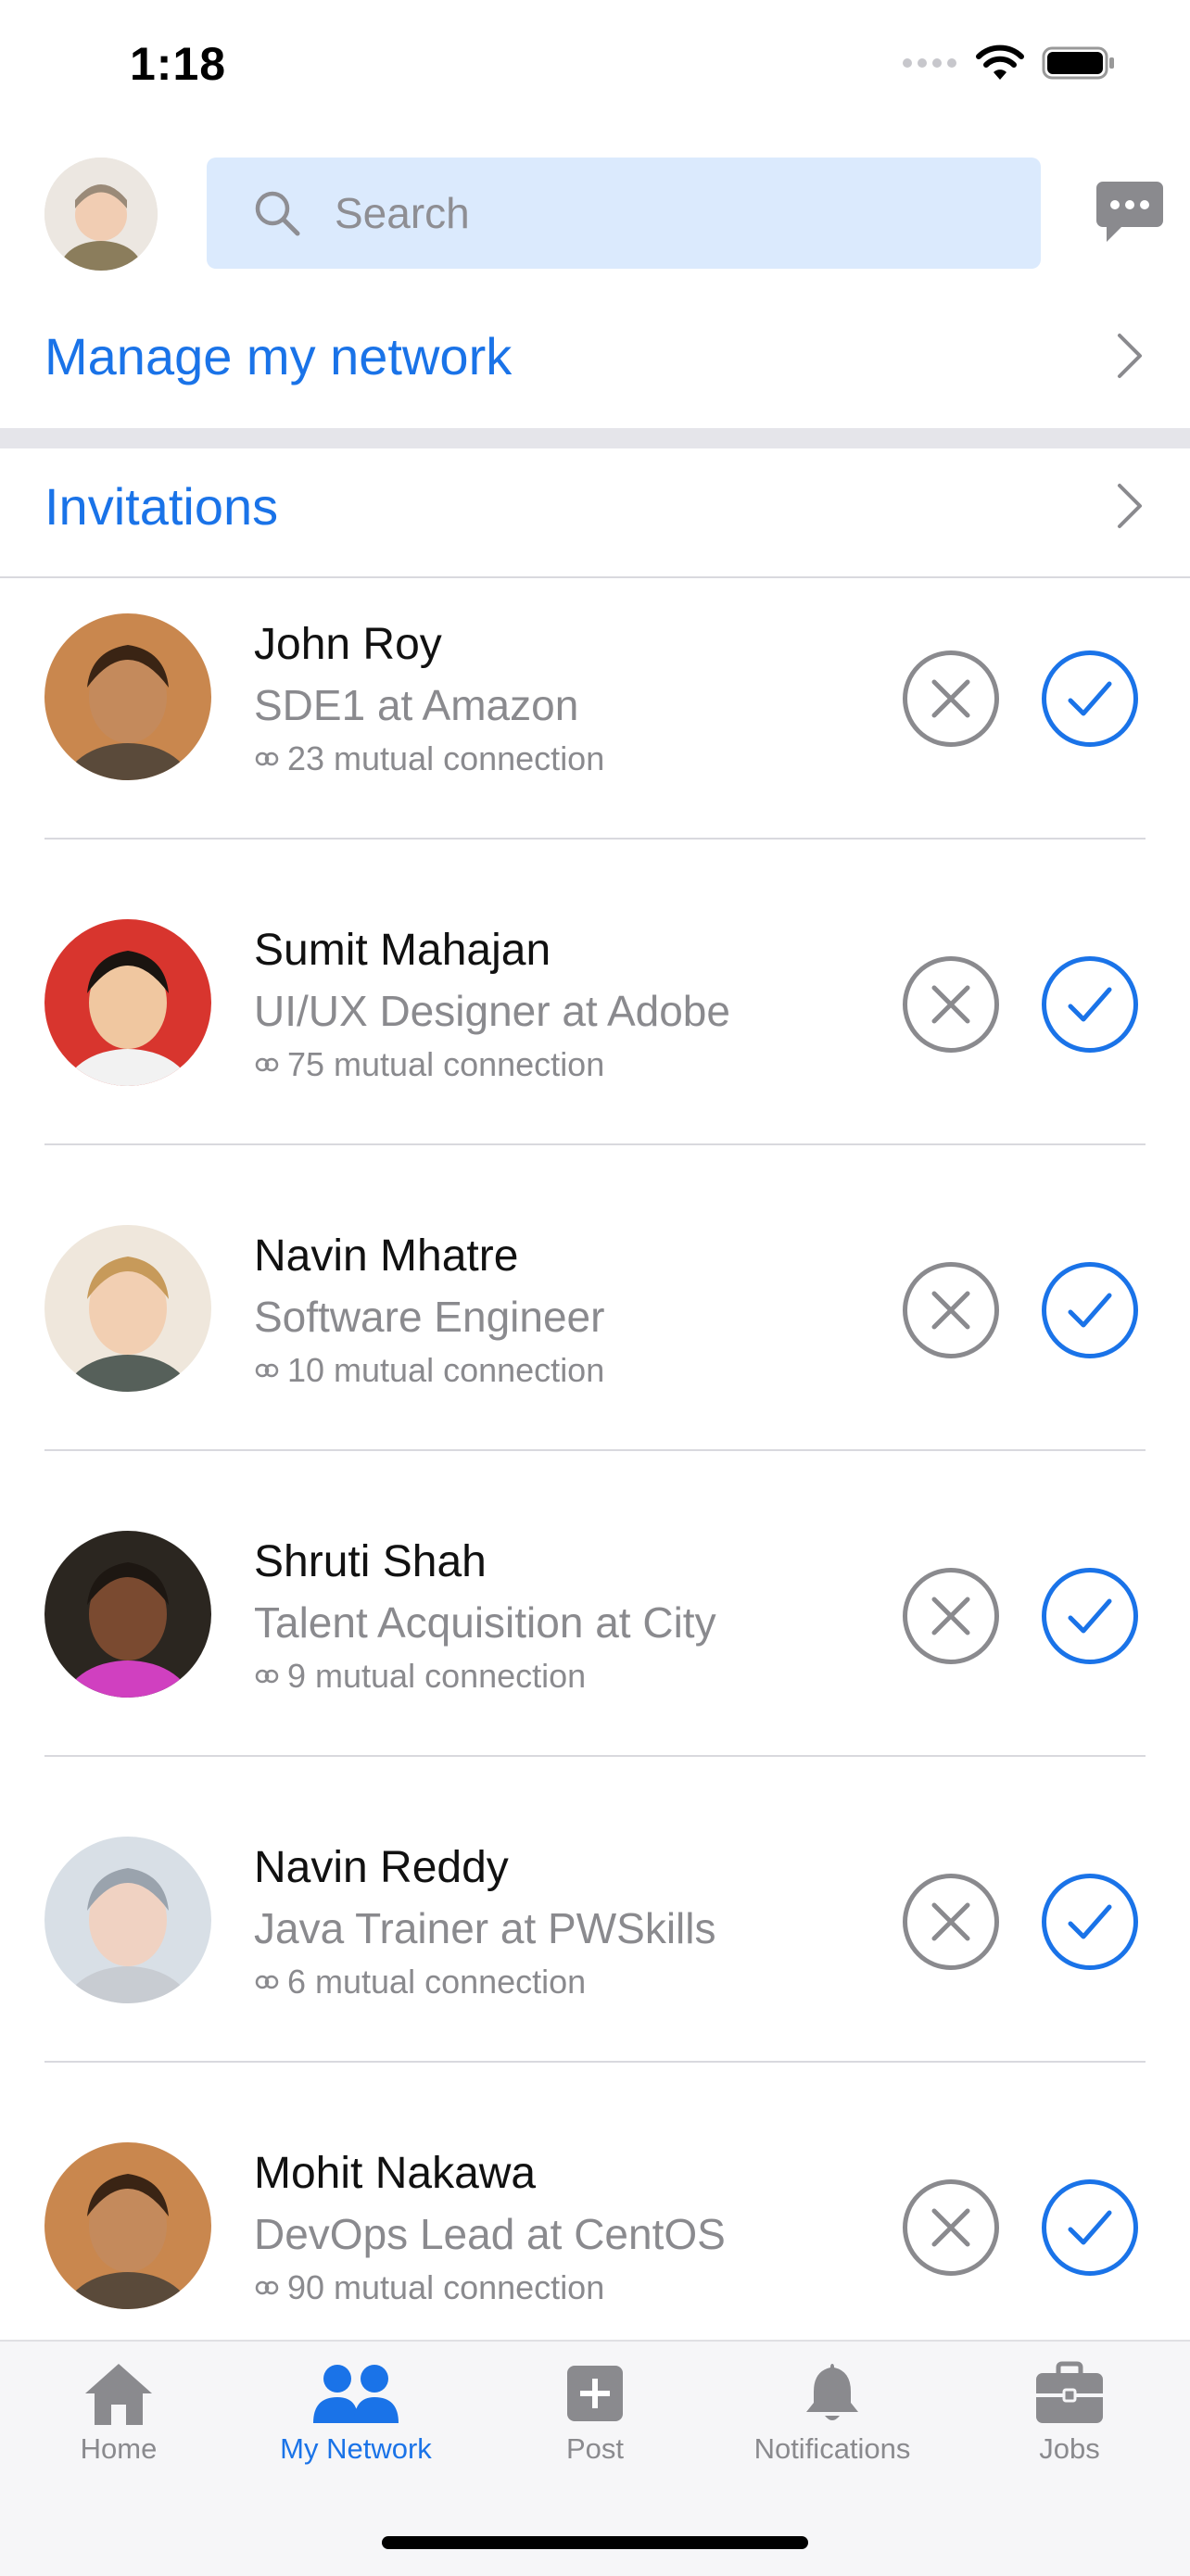  Describe the element at coordinates (446, 1064) in the screenshot. I see `mutual-count: 75 mutual connection` at that location.